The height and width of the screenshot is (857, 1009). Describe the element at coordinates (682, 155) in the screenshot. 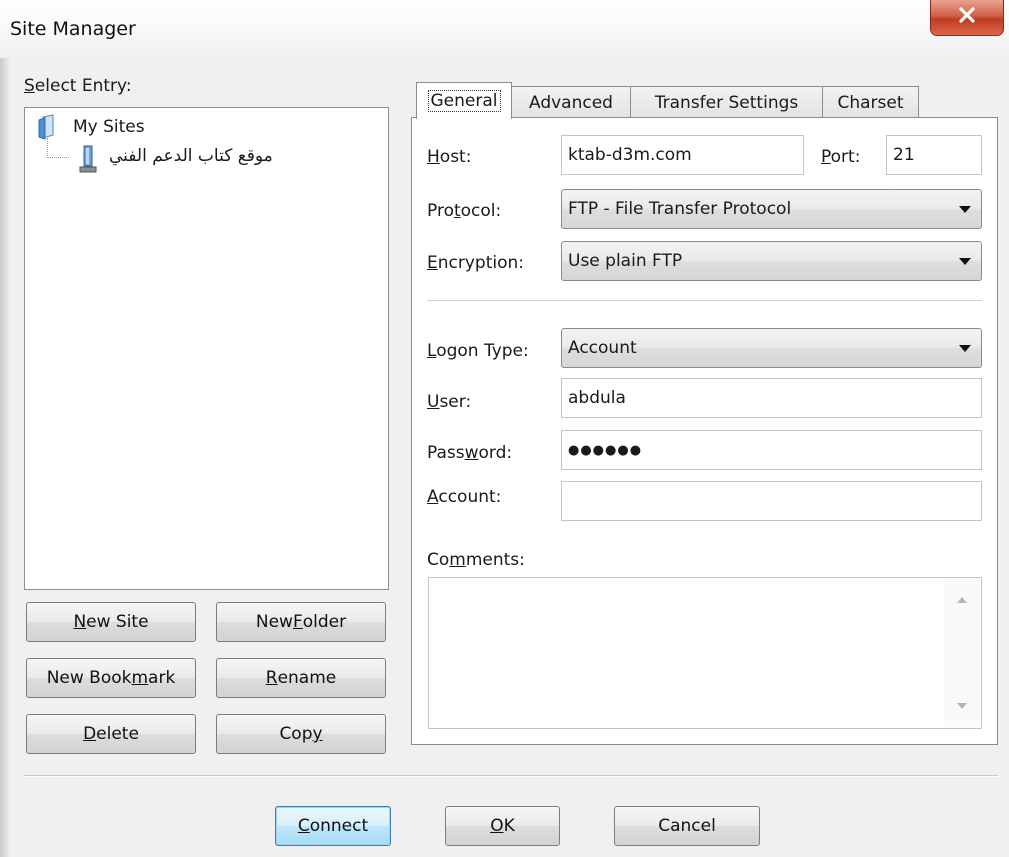

I see `host-input: ktab-d3m.com` at that location.